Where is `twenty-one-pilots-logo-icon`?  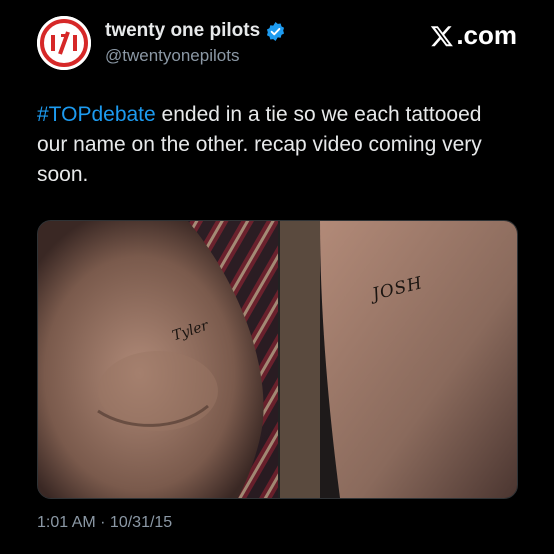
twenty-one-pilots-logo-icon is located at coordinates (64, 43).